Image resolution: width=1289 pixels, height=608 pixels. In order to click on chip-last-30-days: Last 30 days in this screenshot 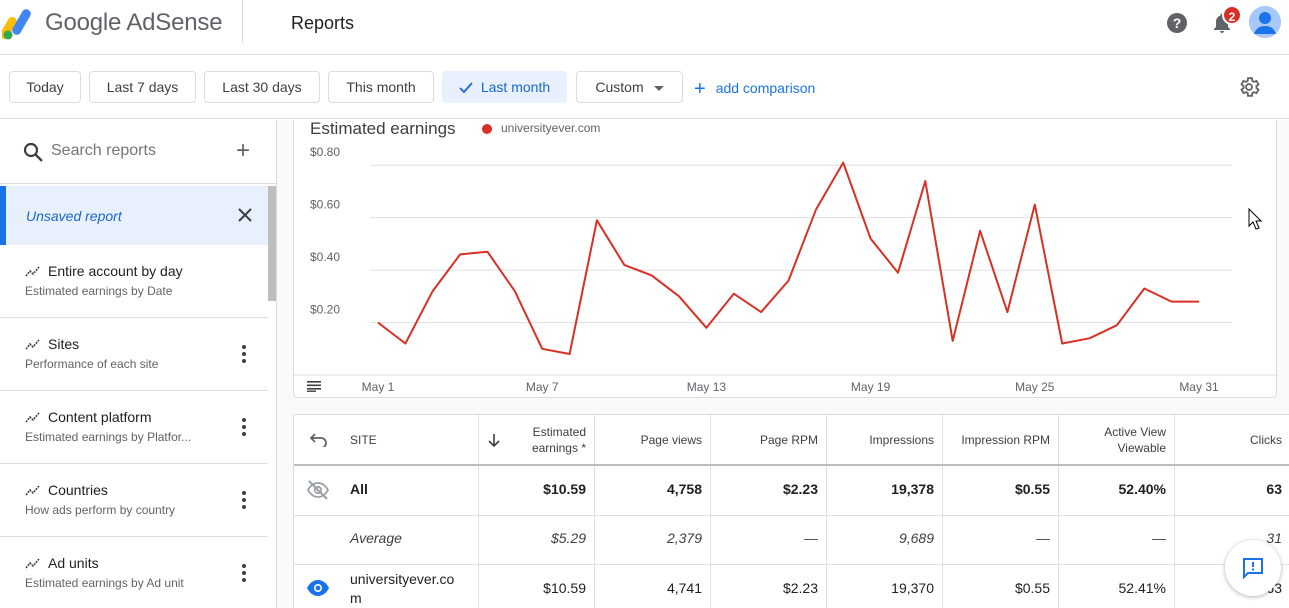, I will do `click(262, 87)`.